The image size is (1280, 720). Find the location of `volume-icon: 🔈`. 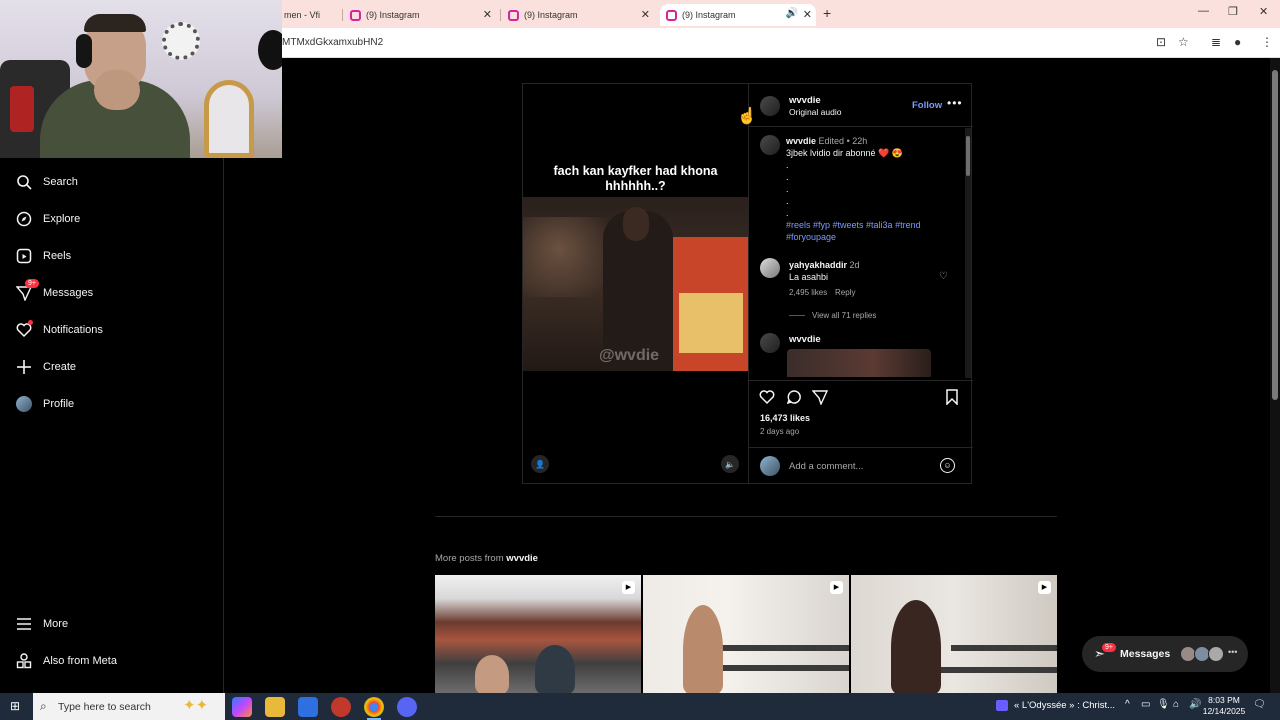

volume-icon: 🔈 is located at coordinates (730, 464).